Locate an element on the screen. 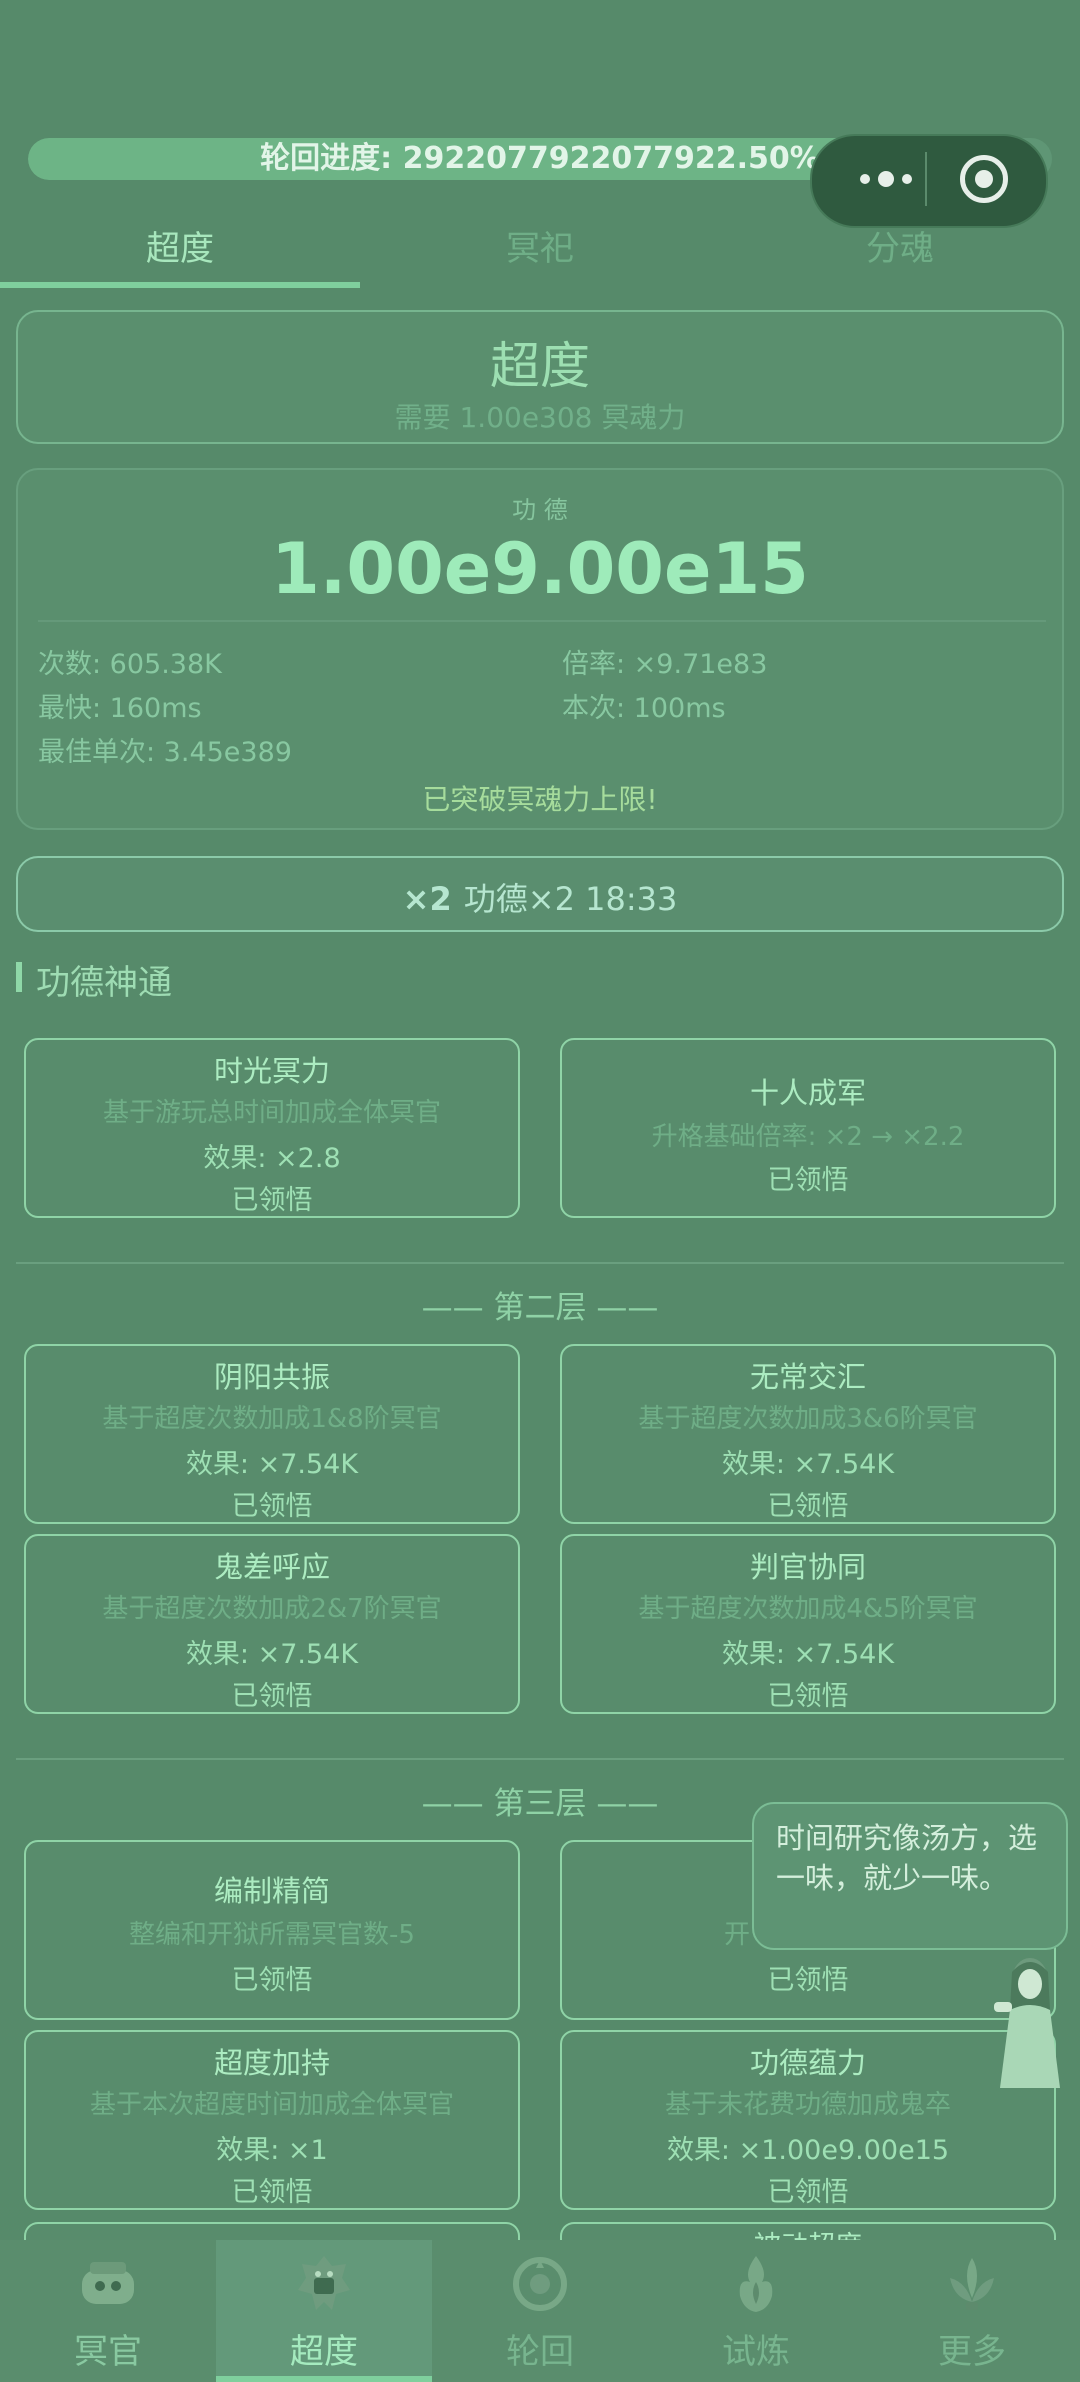 Image resolution: width=1080 pixels, height=2382 pixels. stat-fastest: 最快: 160ms is located at coordinates (120, 708).